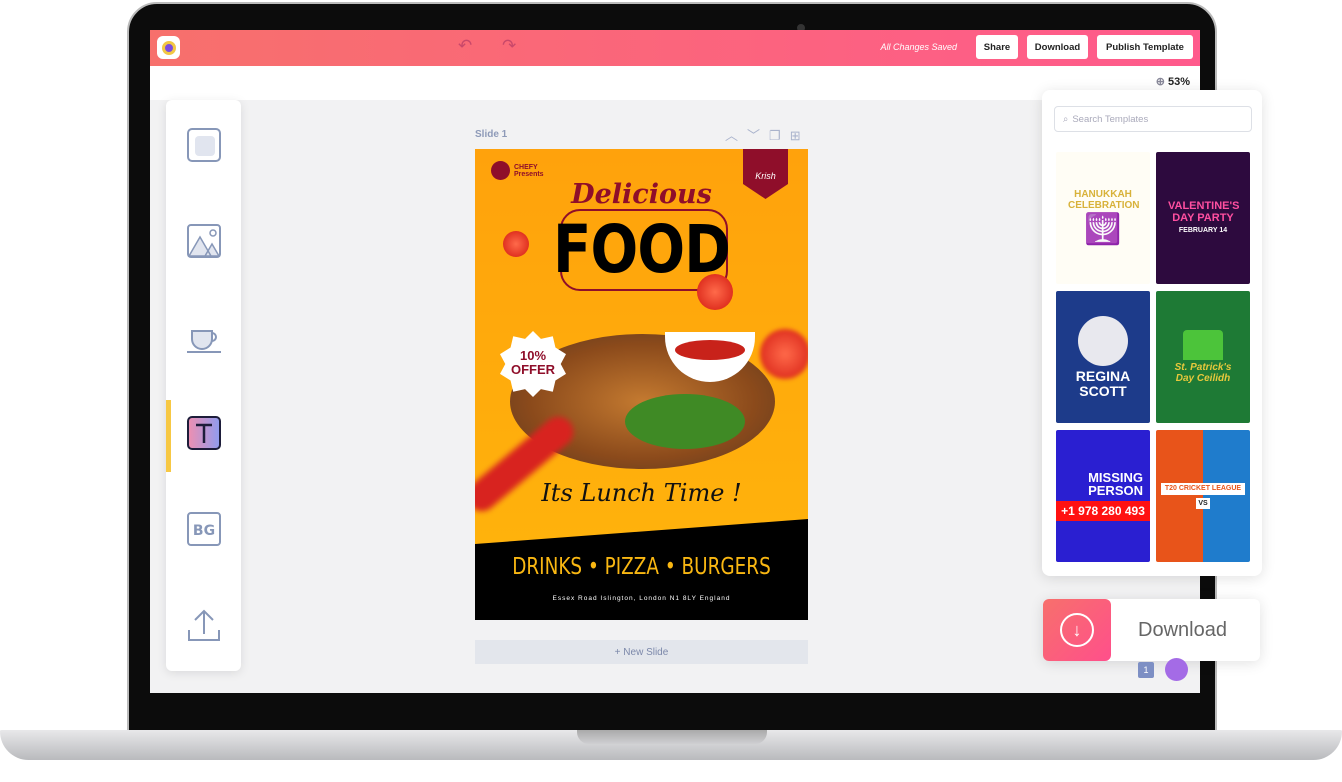 The height and width of the screenshot is (782, 1342). I want to click on publish-template-button: Publish Template, so click(1145, 47).